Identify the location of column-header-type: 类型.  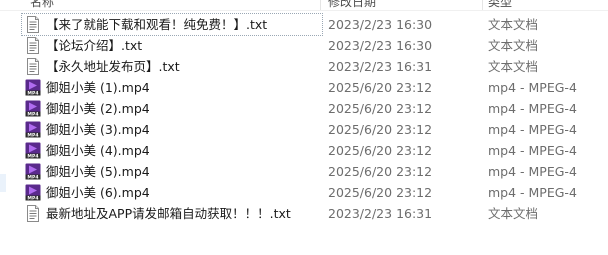
(500, 5).